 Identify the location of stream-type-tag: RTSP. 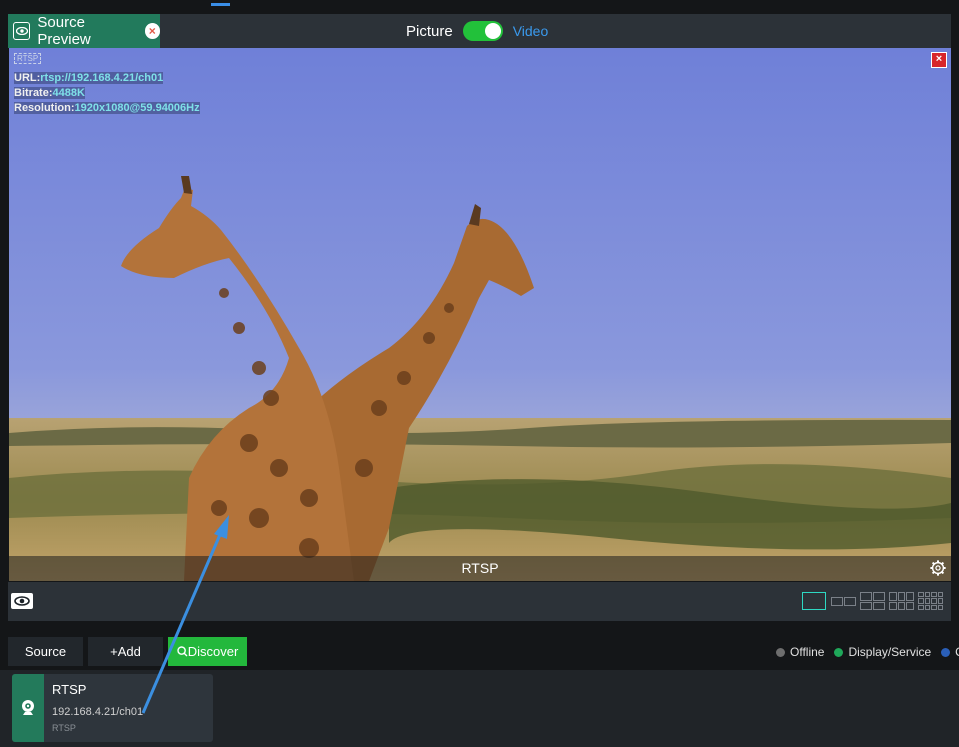
(28, 58).